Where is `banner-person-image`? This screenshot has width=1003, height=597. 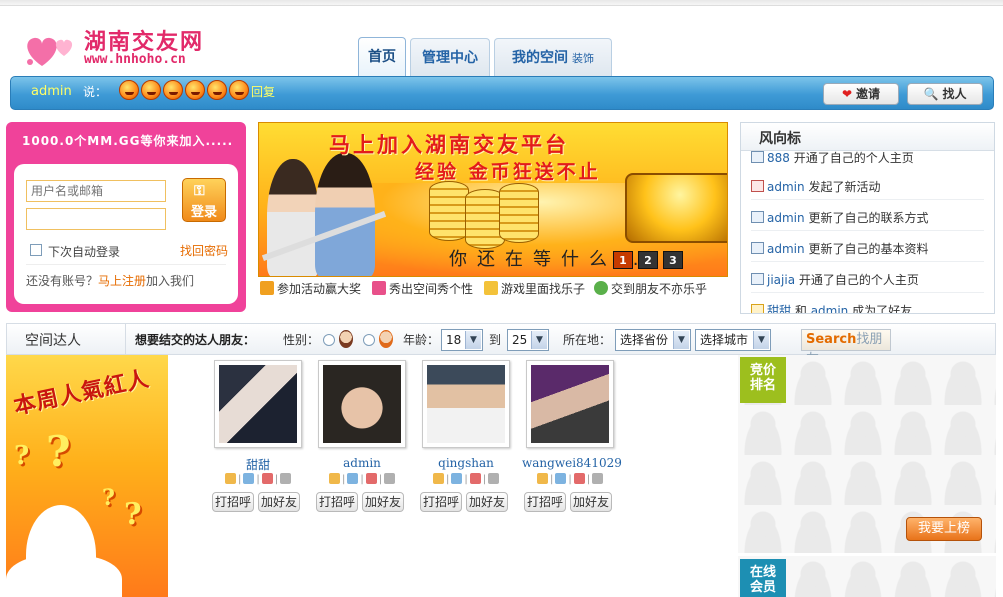 banner-person-image is located at coordinates (293, 217).